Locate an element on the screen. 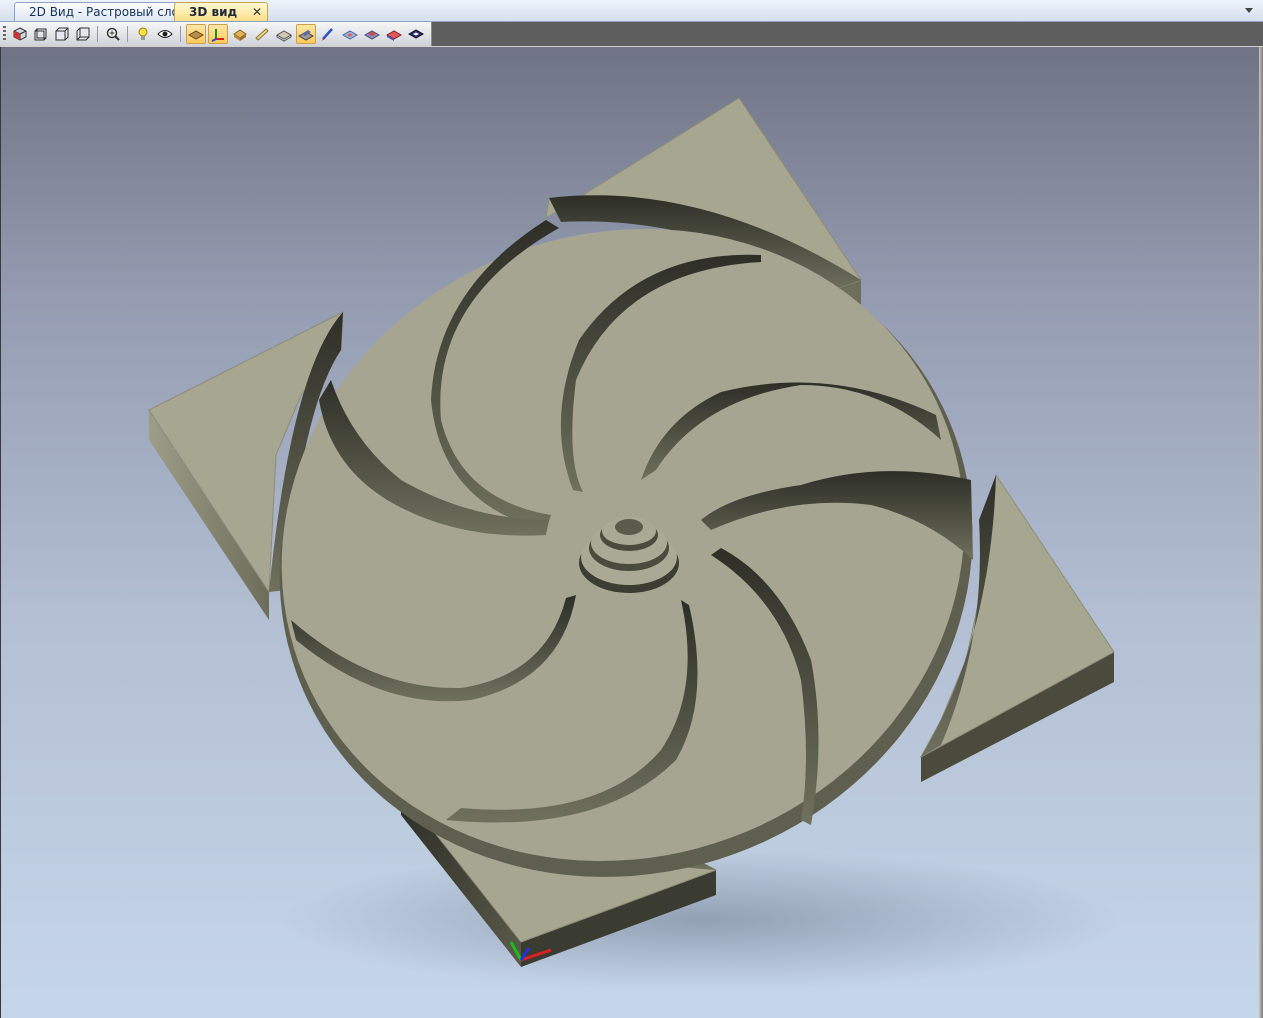 This screenshot has width=1263, height=1018. light-icon is located at coordinates (143, 33).